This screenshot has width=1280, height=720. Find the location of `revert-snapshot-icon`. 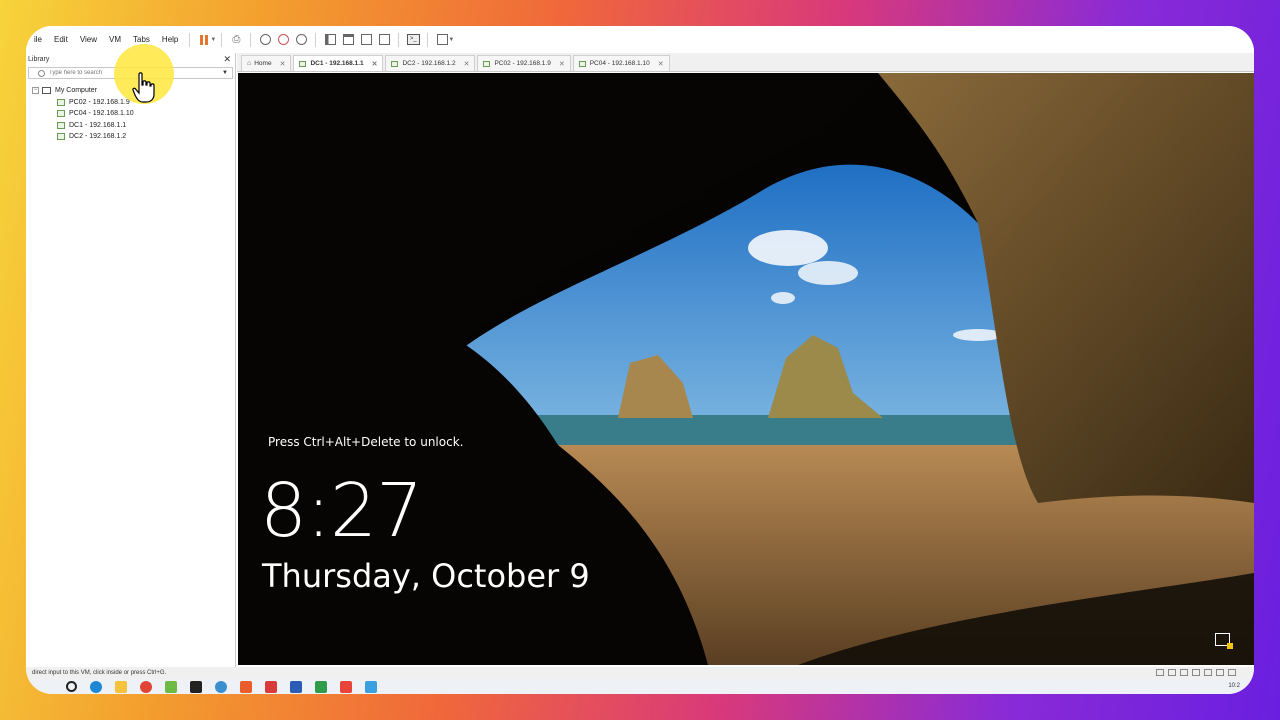

revert-snapshot-icon is located at coordinates (283, 40).